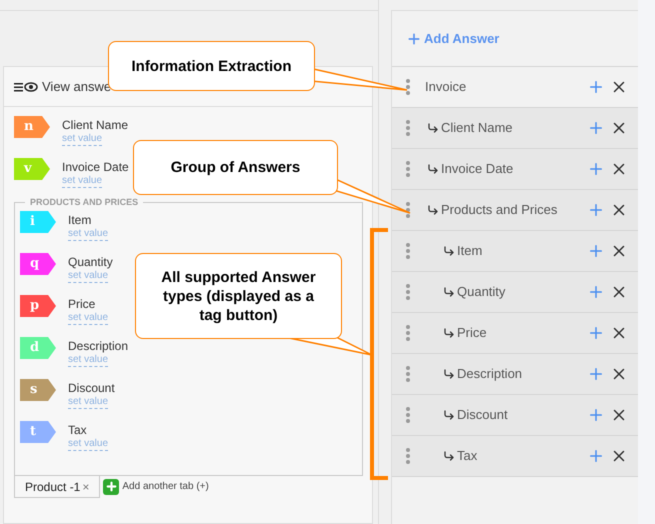 This screenshot has width=655, height=524. What do you see at coordinates (472, 333) in the screenshot?
I see `answer-name: Price` at bounding box center [472, 333].